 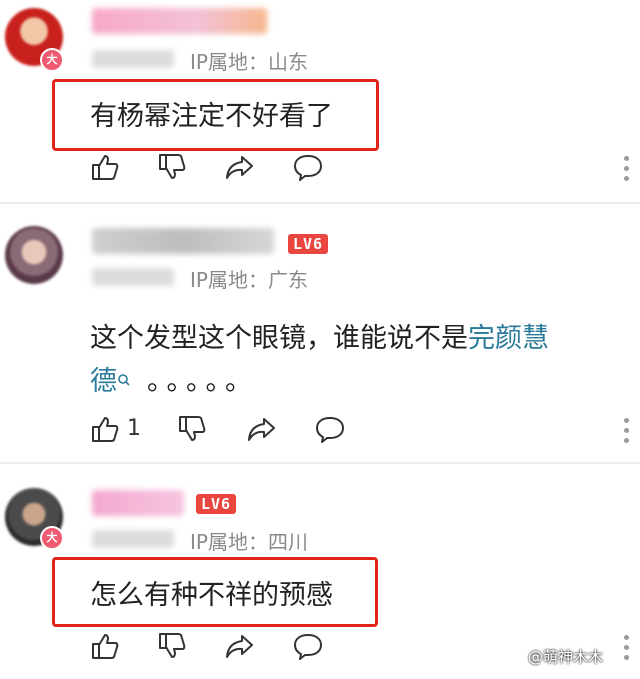 I want to click on search-icon, so click(x=124, y=378).